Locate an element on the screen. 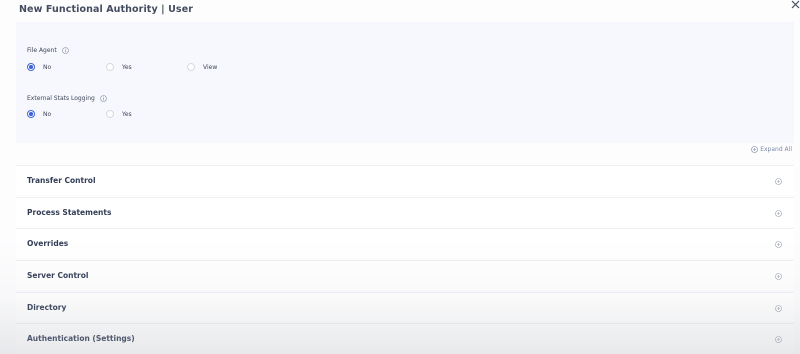 This screenshot has height=354, width=800. file-agent-field-label: File Agent is located at coordinates (48, 50).